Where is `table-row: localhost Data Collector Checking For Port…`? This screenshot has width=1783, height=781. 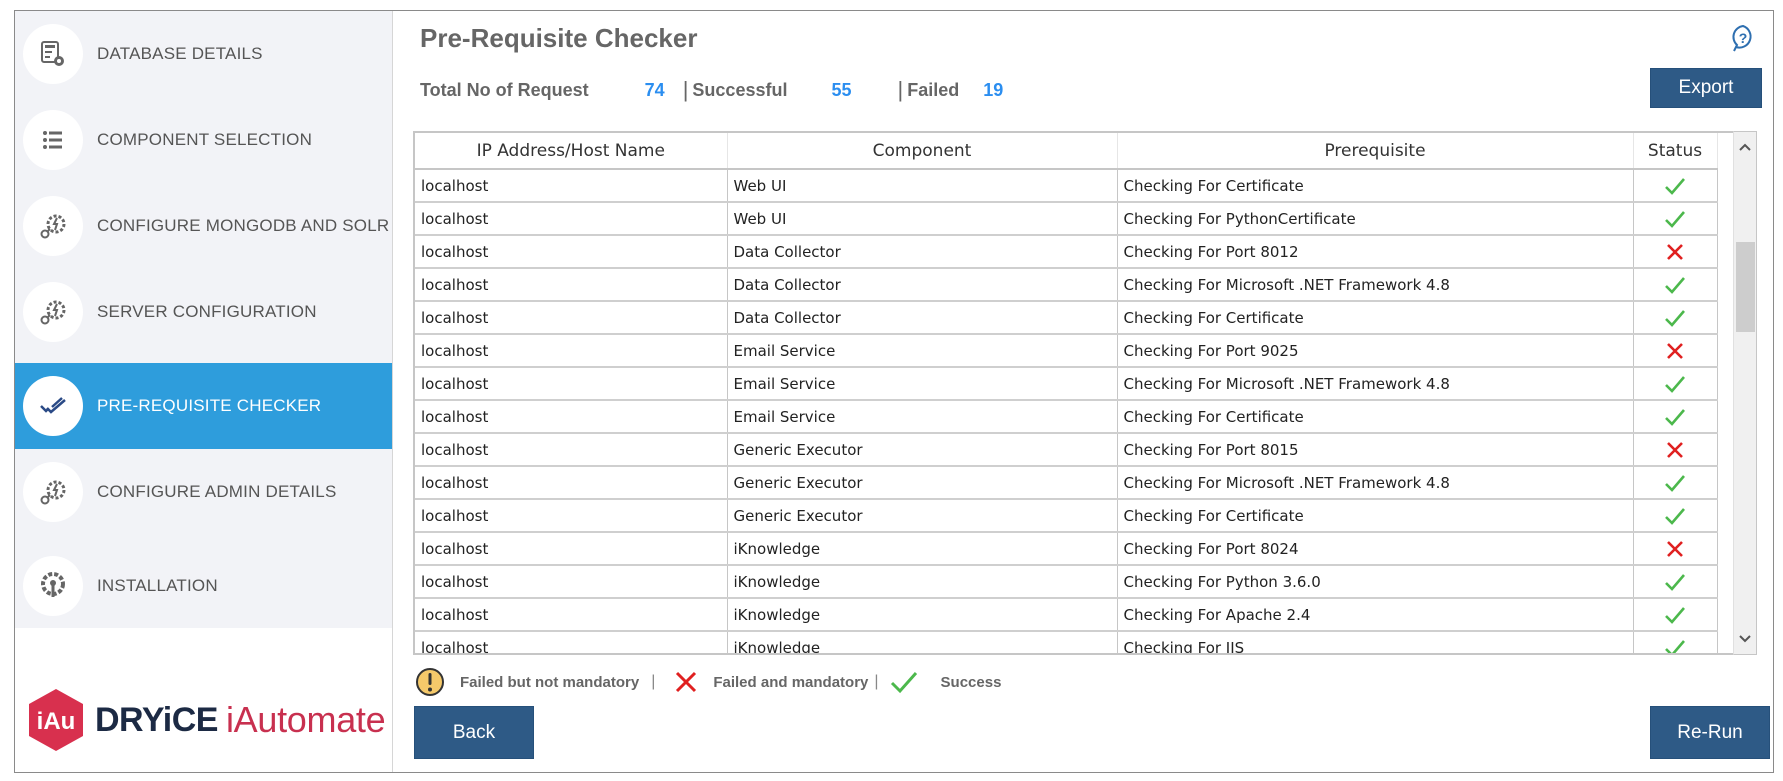
table-row: localhost Data Collector Checking For Port… is located at coordinates (1066, 252).